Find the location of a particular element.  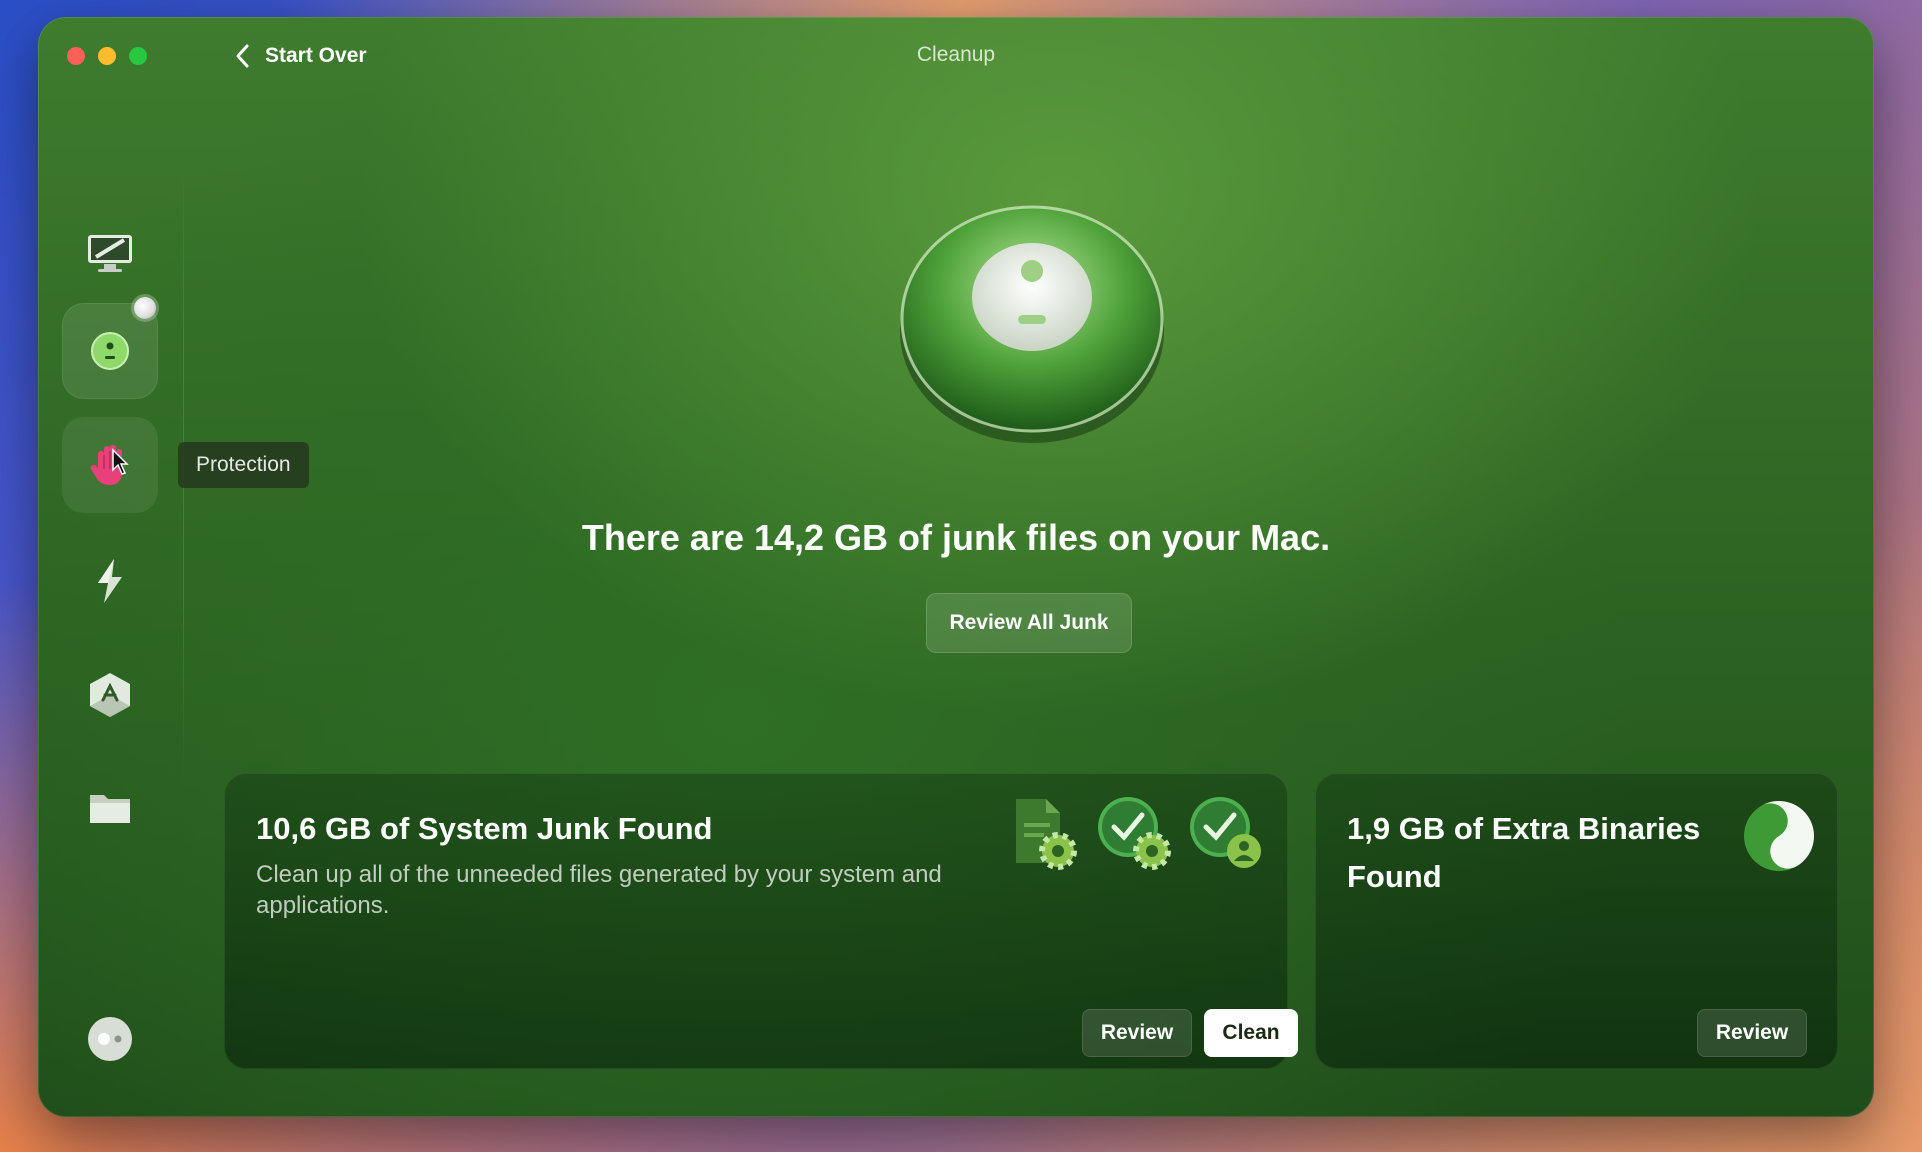

lightning-icon is located at coordinates (110, 581).